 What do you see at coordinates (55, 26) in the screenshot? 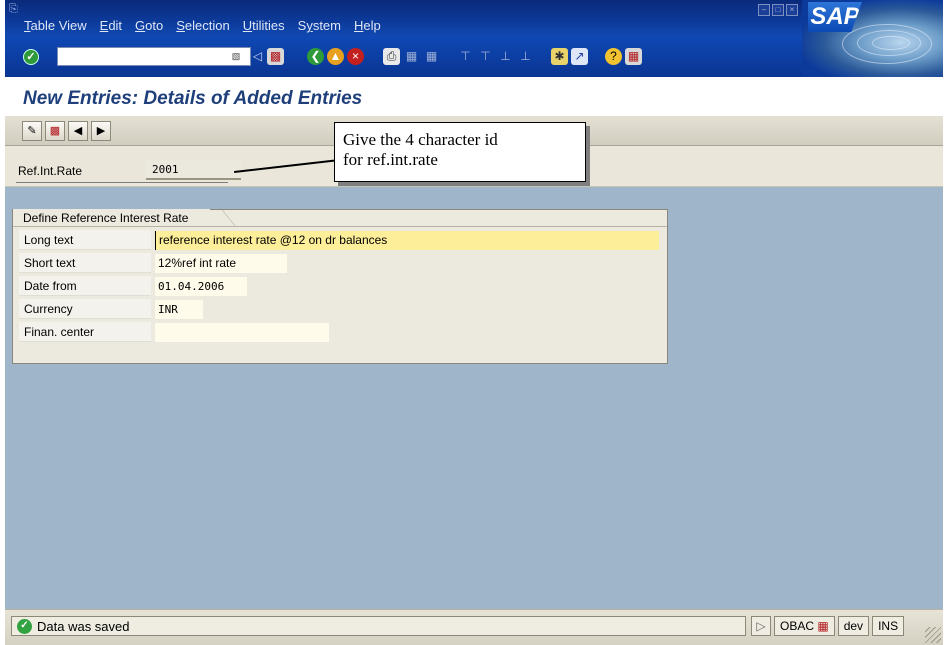
I see `menu-table-view: Table View` at bounding box center [55, 26].